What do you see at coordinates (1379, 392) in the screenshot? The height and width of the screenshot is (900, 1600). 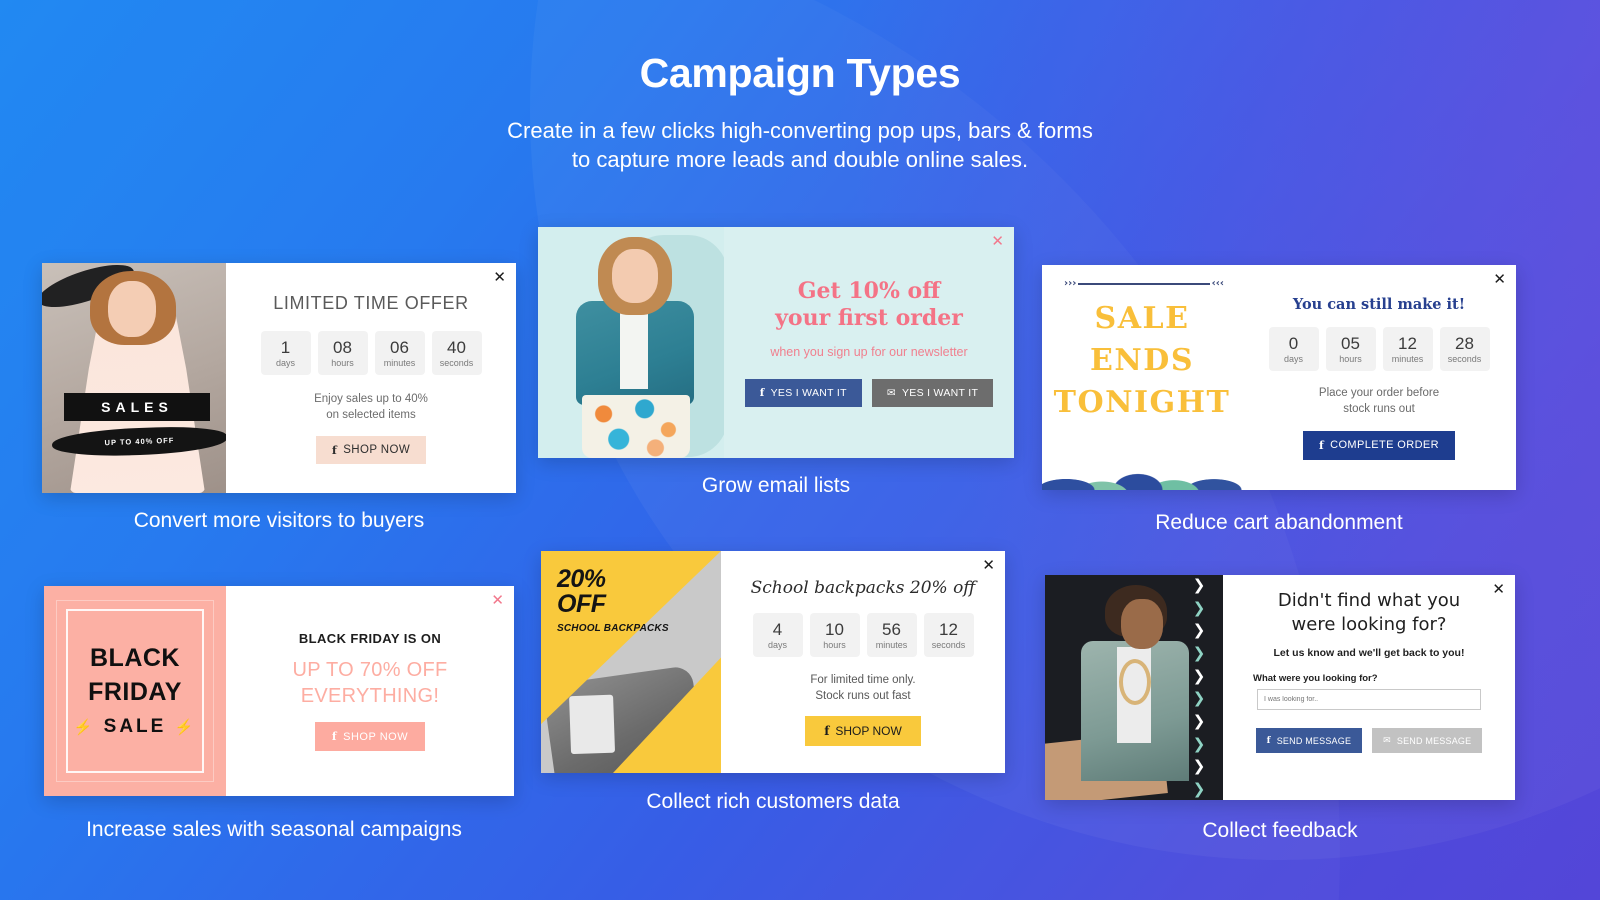 I see `card3-blurb-line-1: Place your order before` at bounding box center [1379, 392].